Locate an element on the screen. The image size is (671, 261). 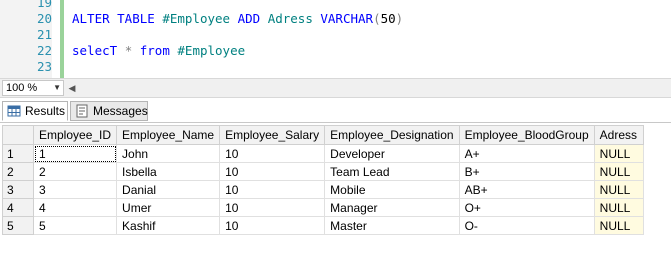
cell-employee-designation: Manager is located at coordinates (392, 207).